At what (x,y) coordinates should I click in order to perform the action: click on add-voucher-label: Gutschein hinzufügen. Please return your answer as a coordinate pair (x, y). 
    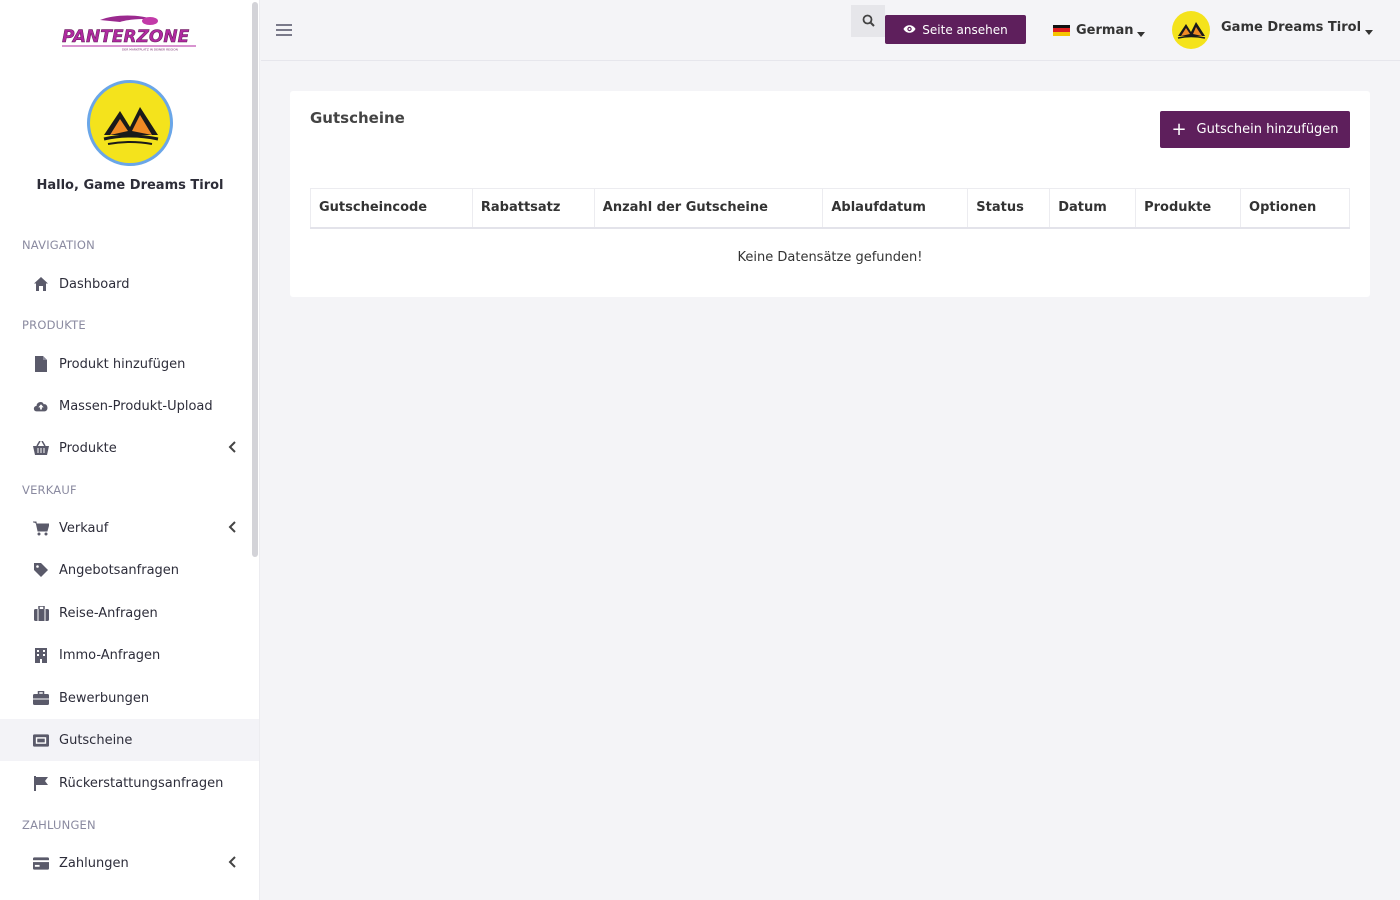
    Looking at the image, I should click on (1267, 129).